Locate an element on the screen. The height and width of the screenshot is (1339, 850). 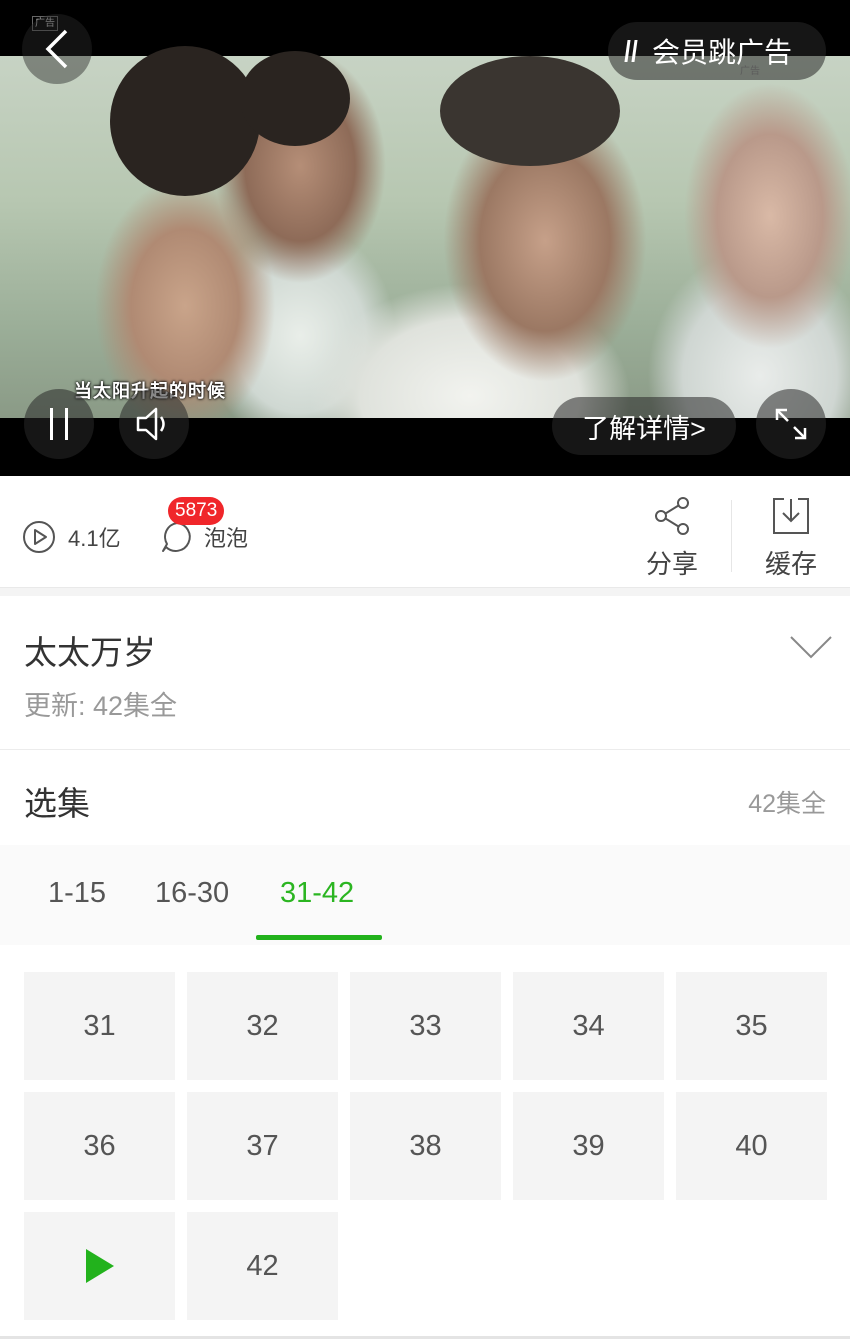
section-separator is located at coordinates (425, 592).